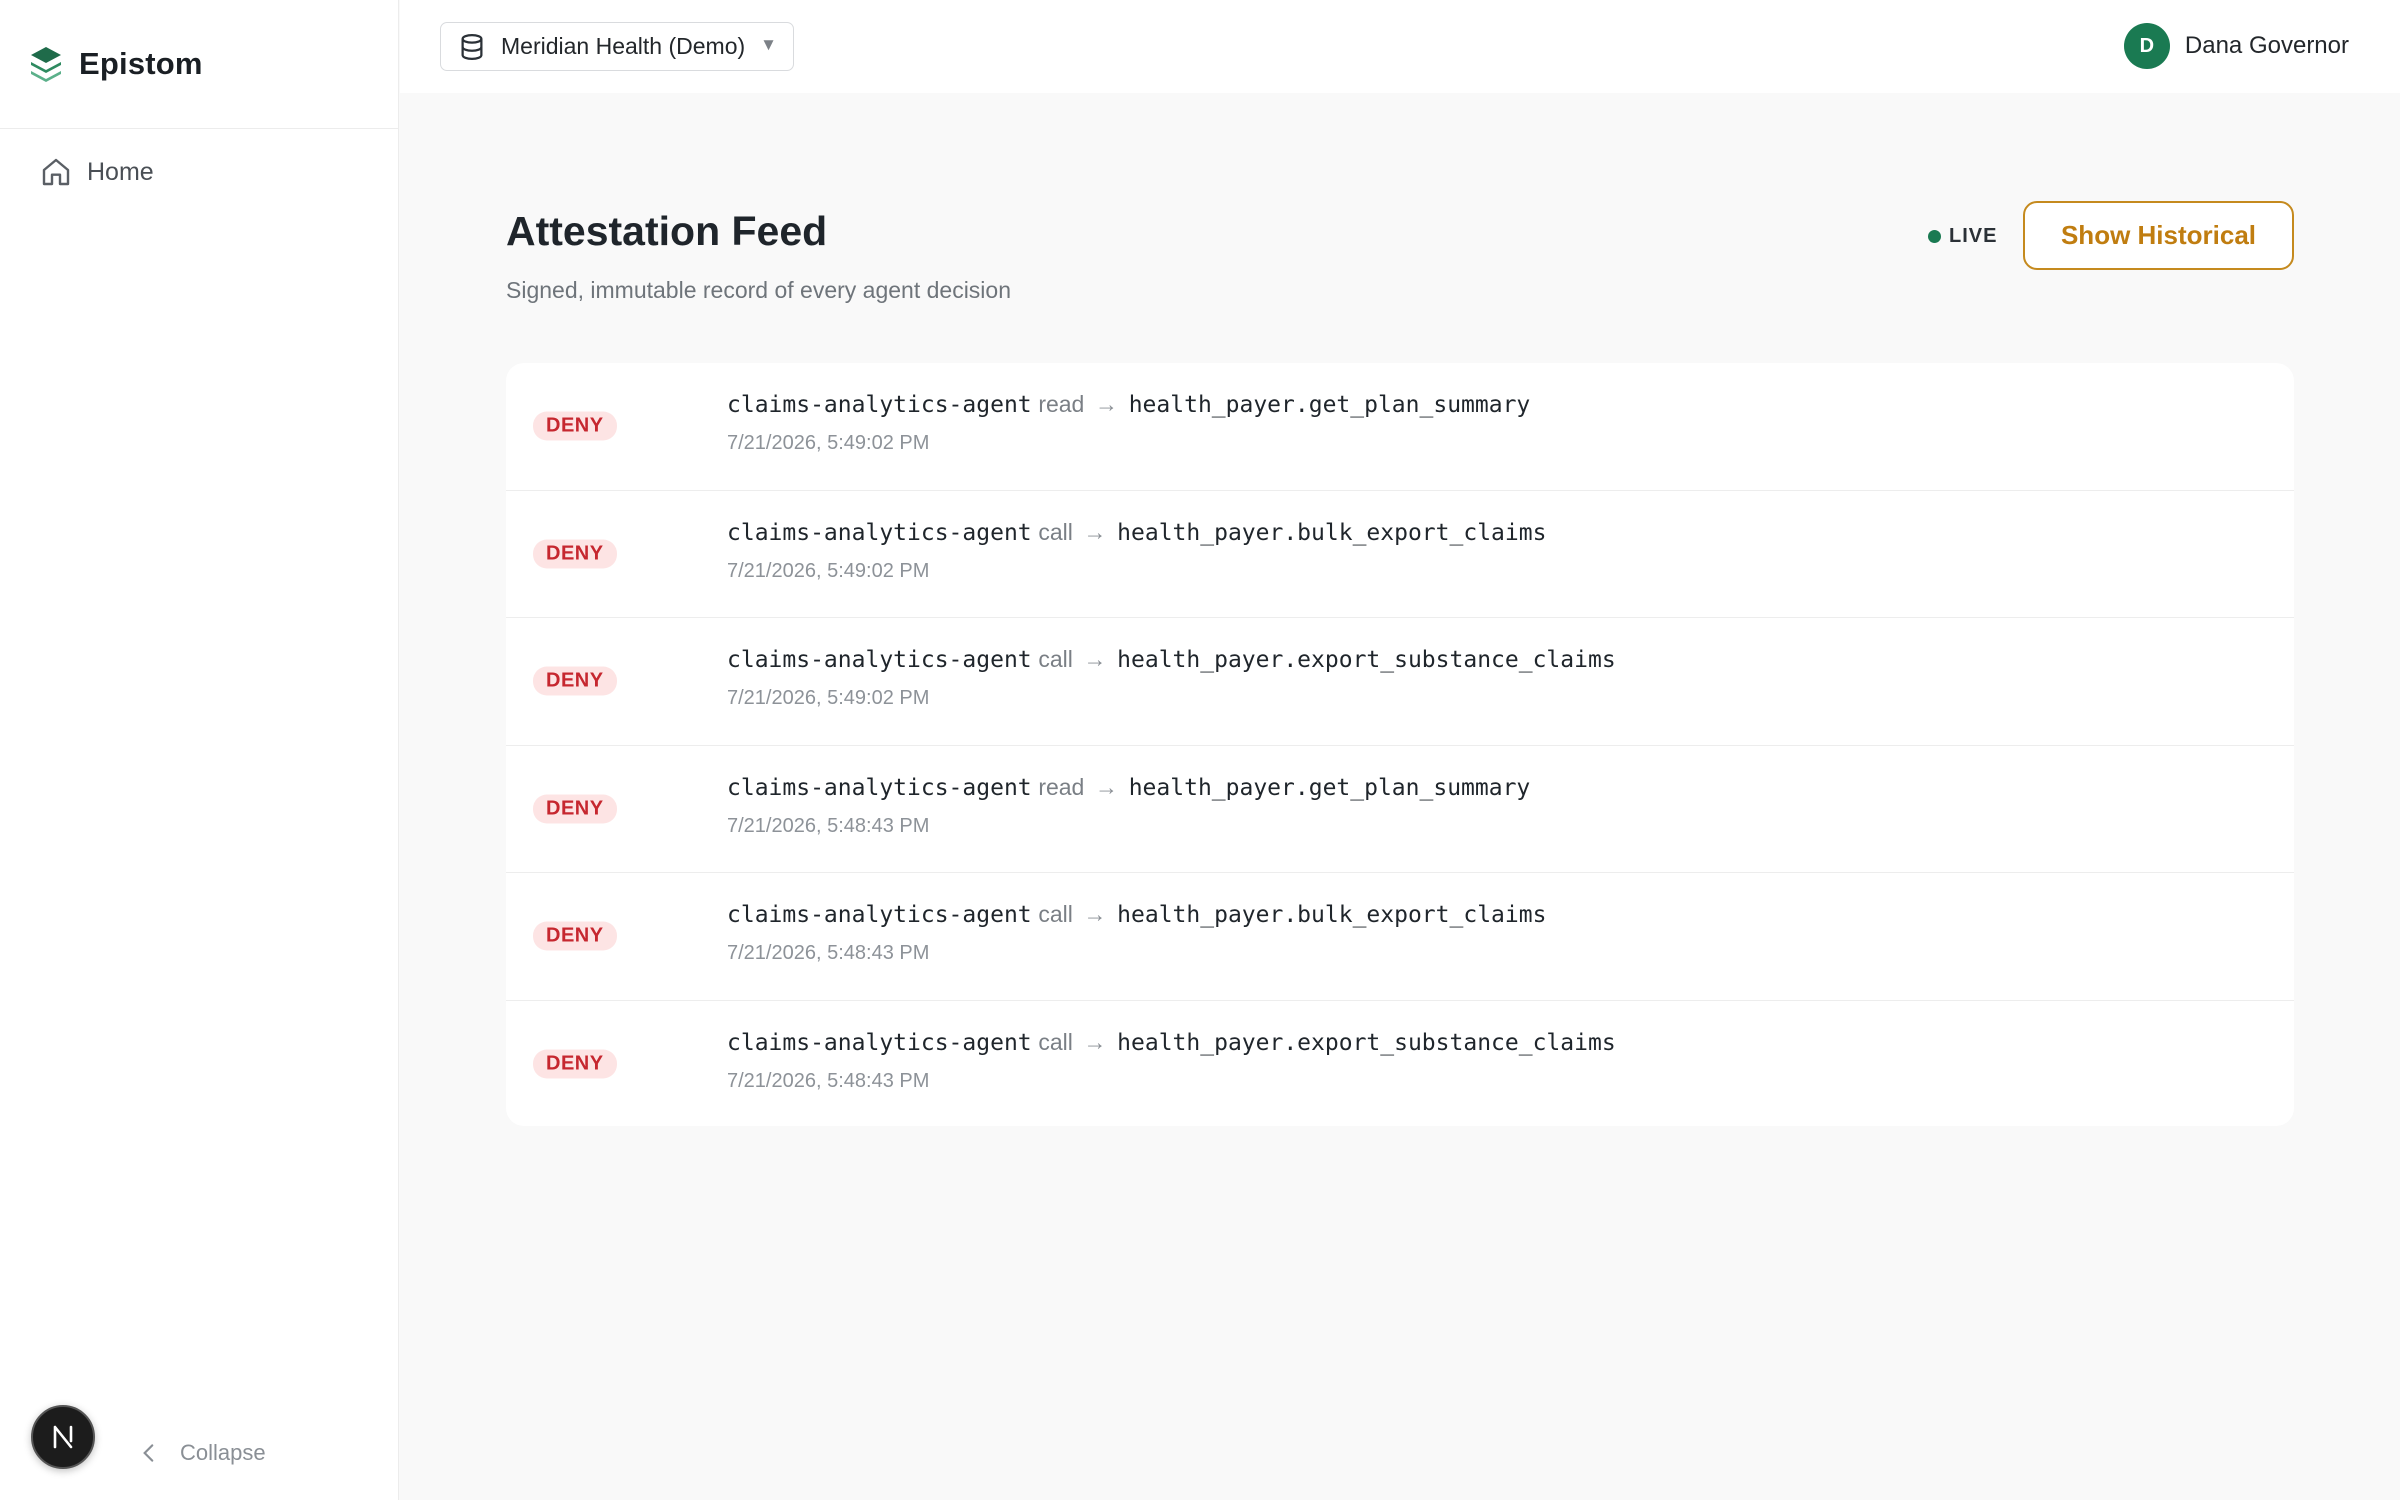 The height and width of the screenshot is (1500, 2400). I want to click on user-menu: D Dana Governor, so click(2236, 46).